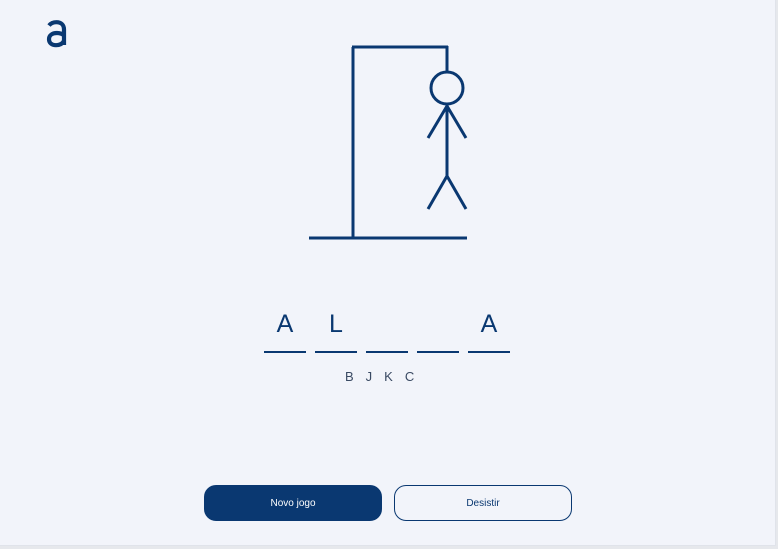 This screenshot has height=549, width=778. Describe the element at coordinates (369, 376) in the screenshot. I see `wrong-letter: J` at that location.